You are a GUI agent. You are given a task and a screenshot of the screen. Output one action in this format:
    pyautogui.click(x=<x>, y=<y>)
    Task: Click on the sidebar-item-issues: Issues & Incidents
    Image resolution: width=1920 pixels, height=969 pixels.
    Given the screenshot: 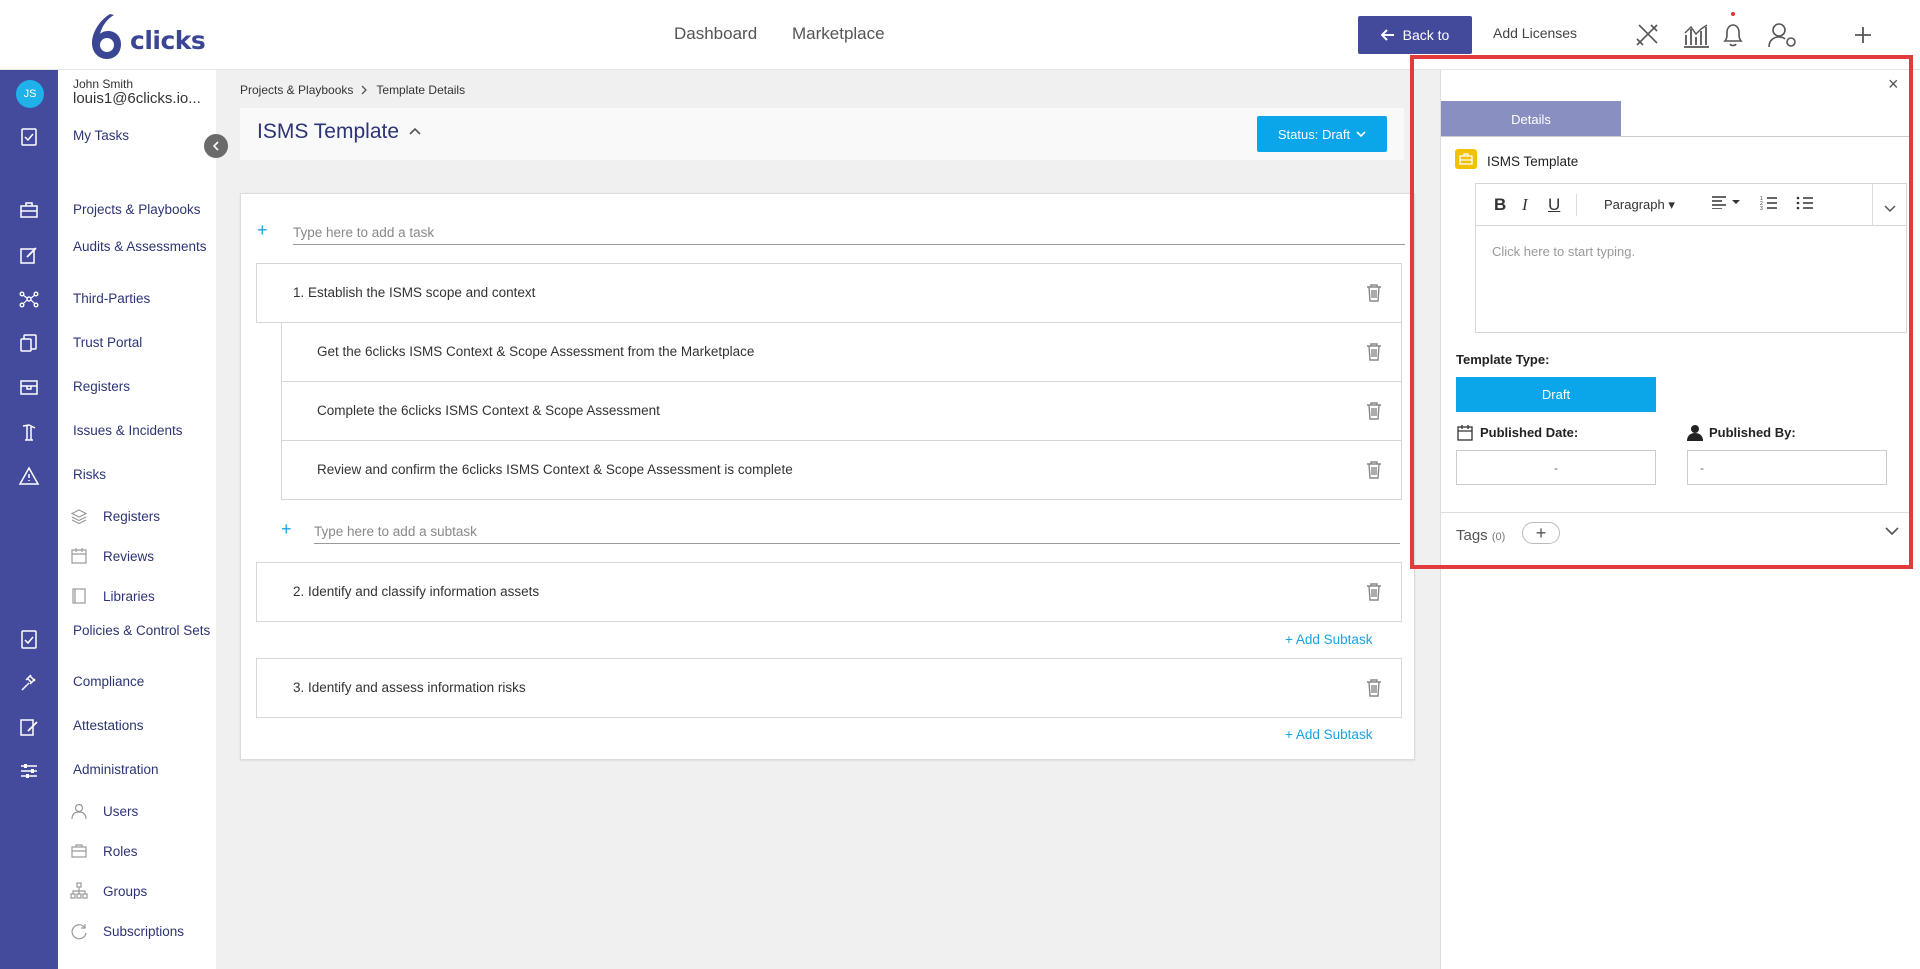 What is the action you would take?
    pyautogui.click(x=143, y=431)
    